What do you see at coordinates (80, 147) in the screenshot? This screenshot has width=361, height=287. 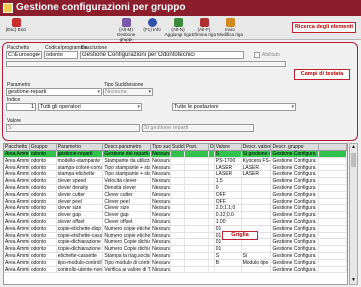 I see `col-header: Parametro` at bounding box center [80, 147].